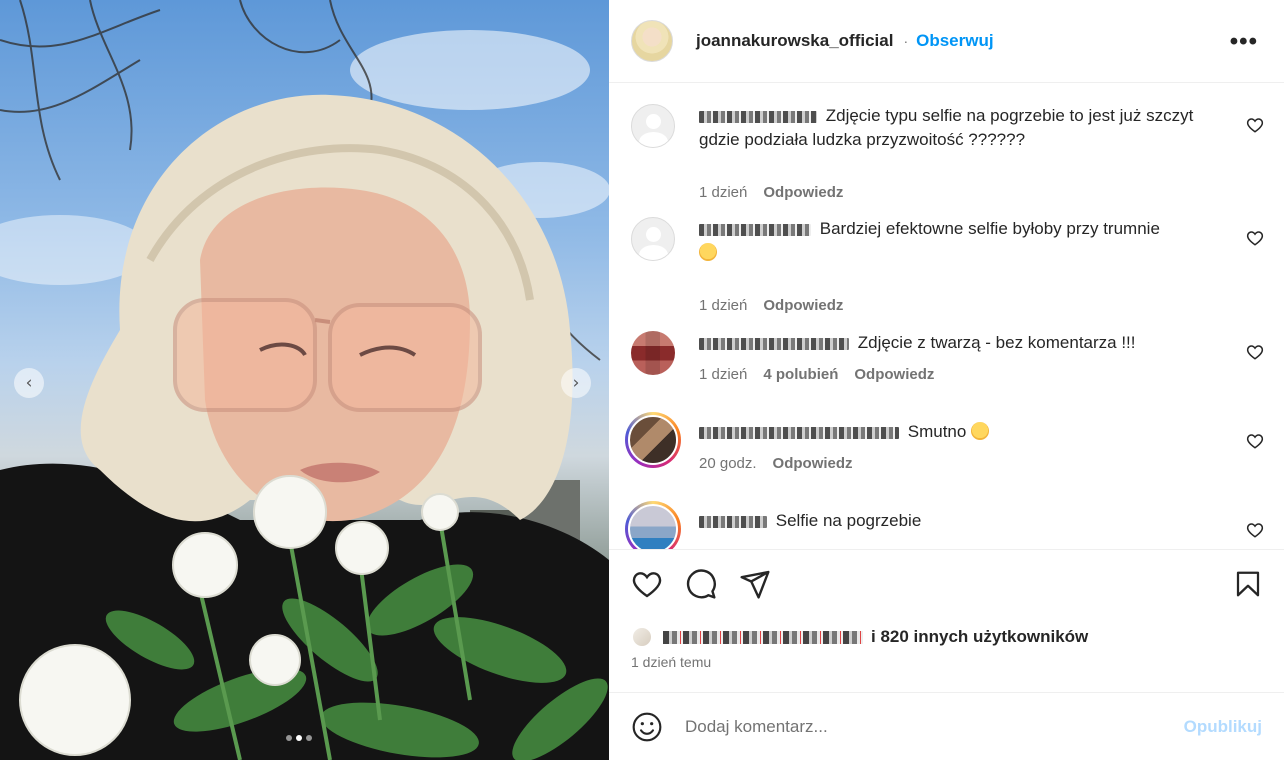 This screenshot has height=760, width=1284. I want to click on comment-body: Smutno, so click(963, 432).